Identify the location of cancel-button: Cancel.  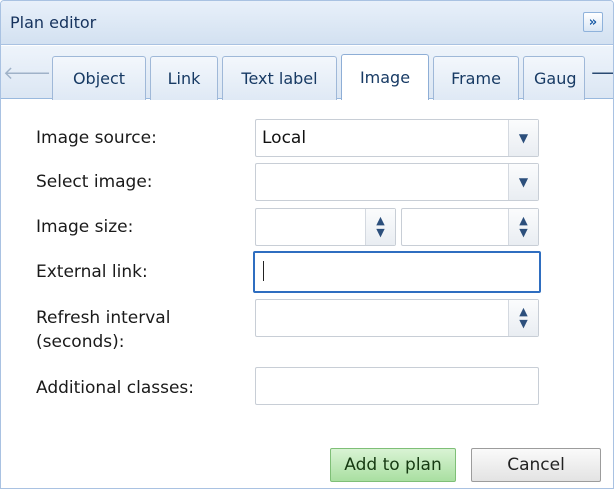
(536, 465).